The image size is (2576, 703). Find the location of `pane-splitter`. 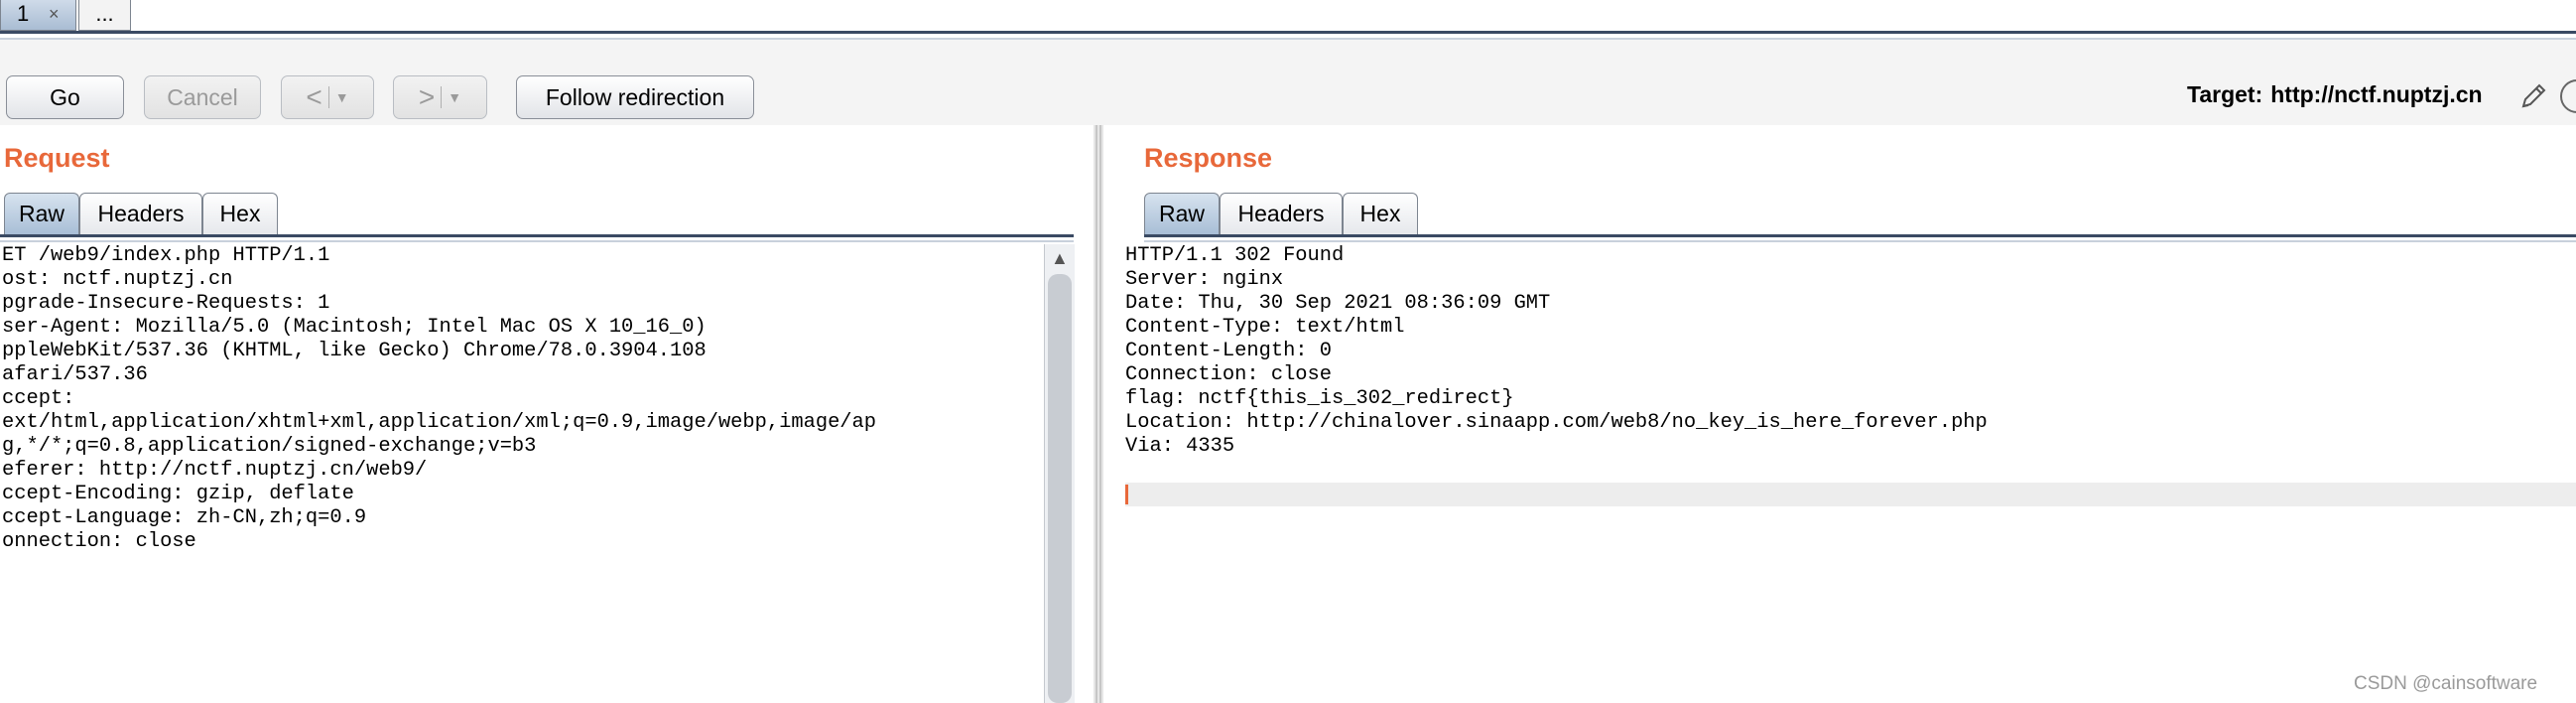

pane-splitter is located at coordinates (1098, 414).